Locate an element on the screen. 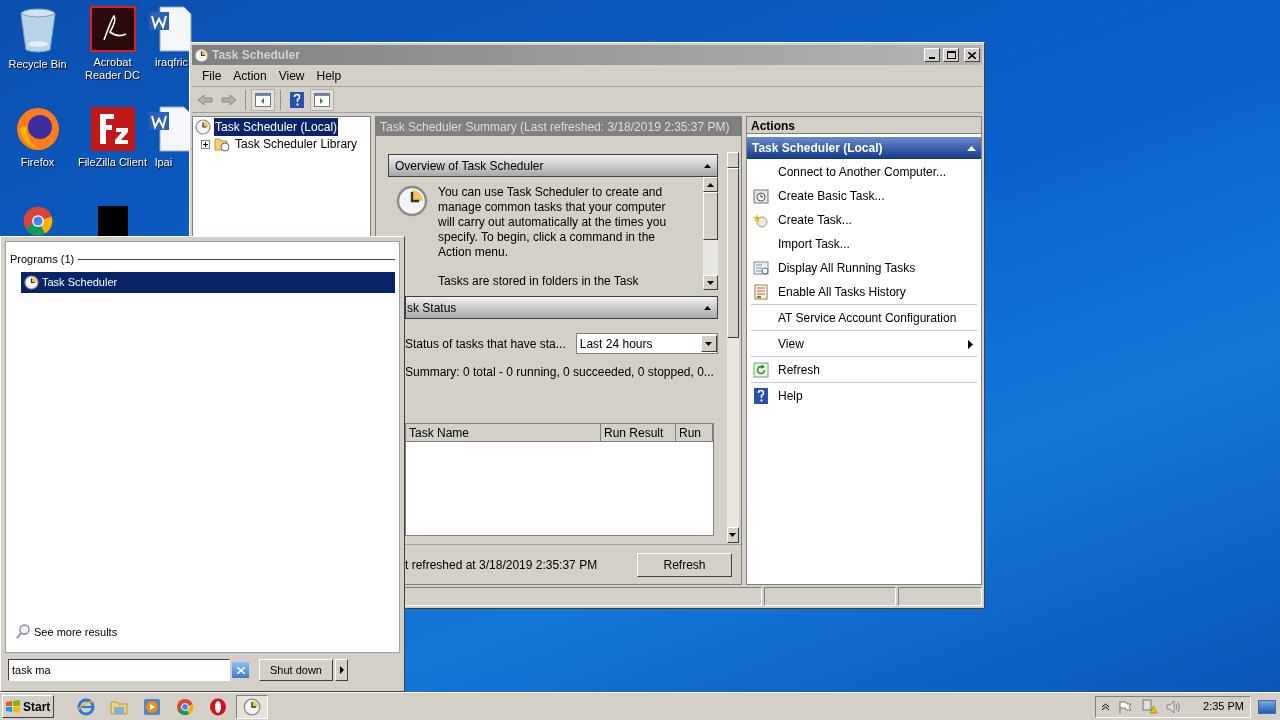  acrobat-icon is located at coordinates (112, 29).